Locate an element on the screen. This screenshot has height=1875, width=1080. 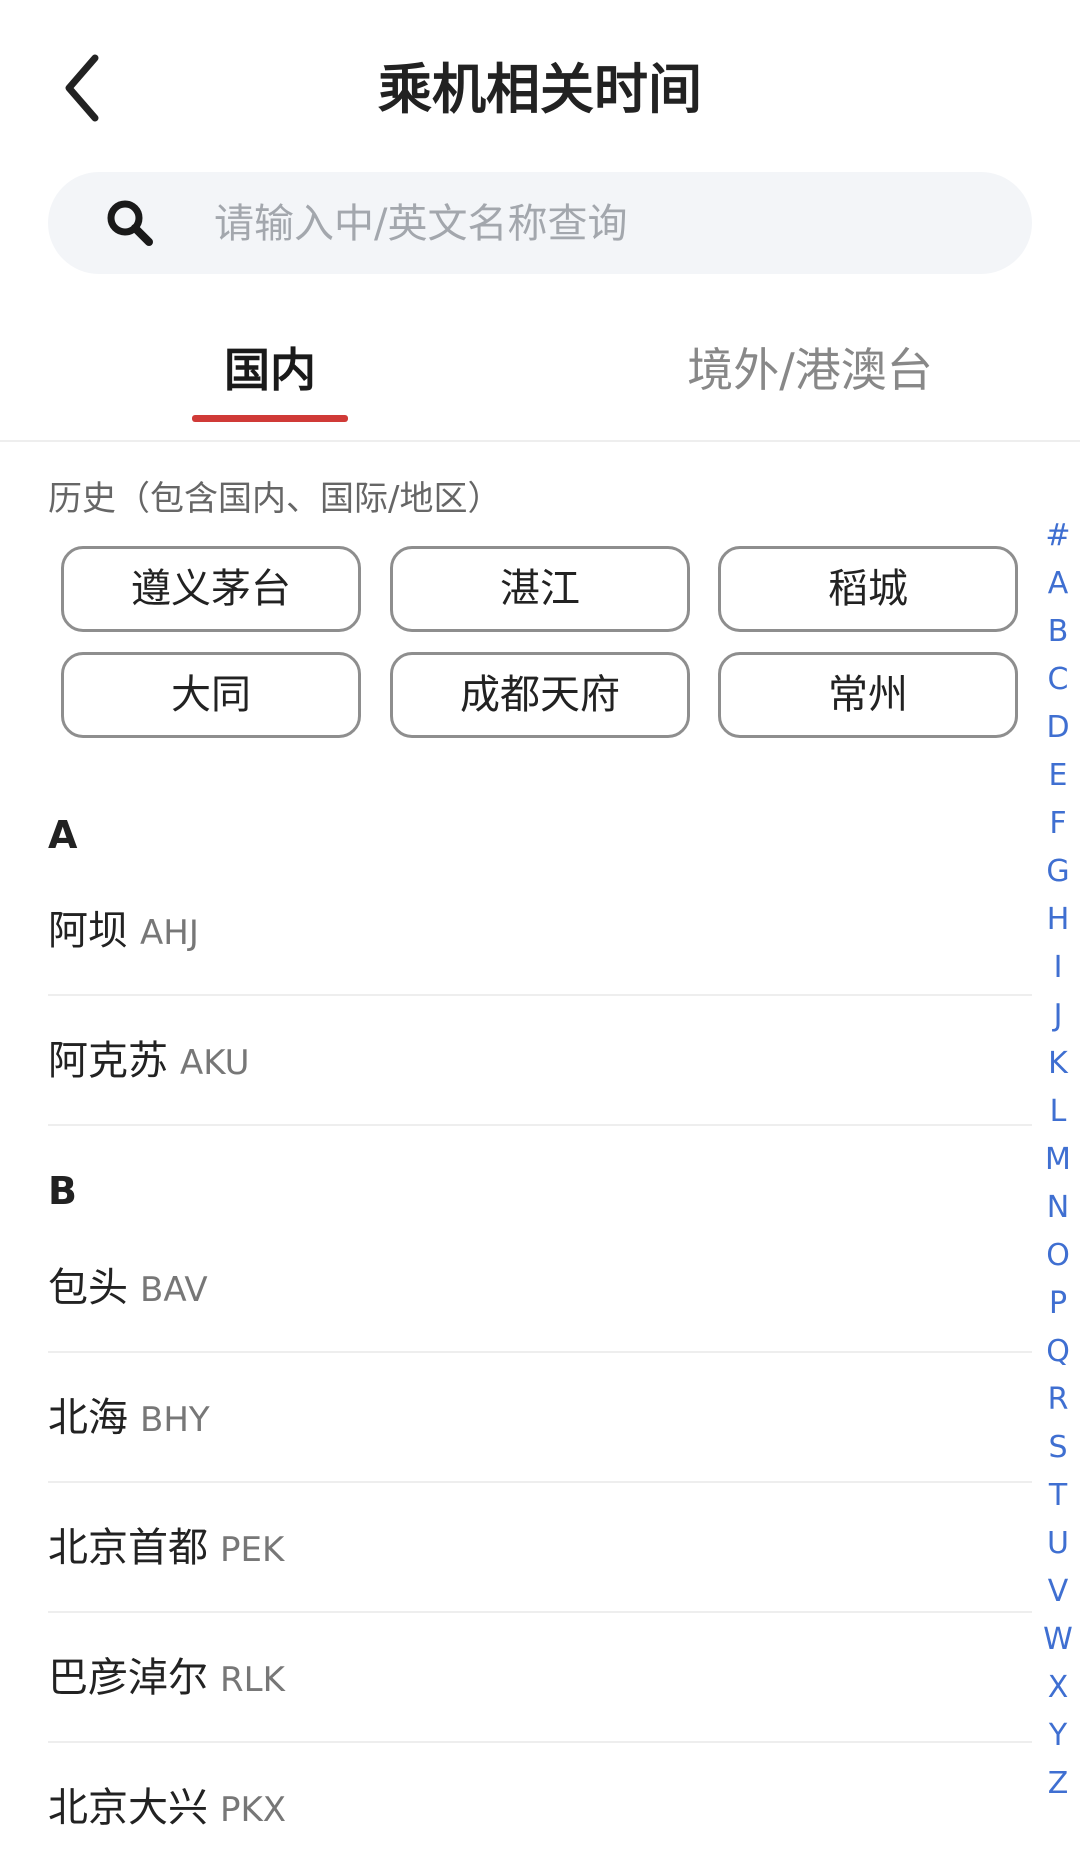
page-title: 乘机相关时间 is located at coordinates (540, 89).